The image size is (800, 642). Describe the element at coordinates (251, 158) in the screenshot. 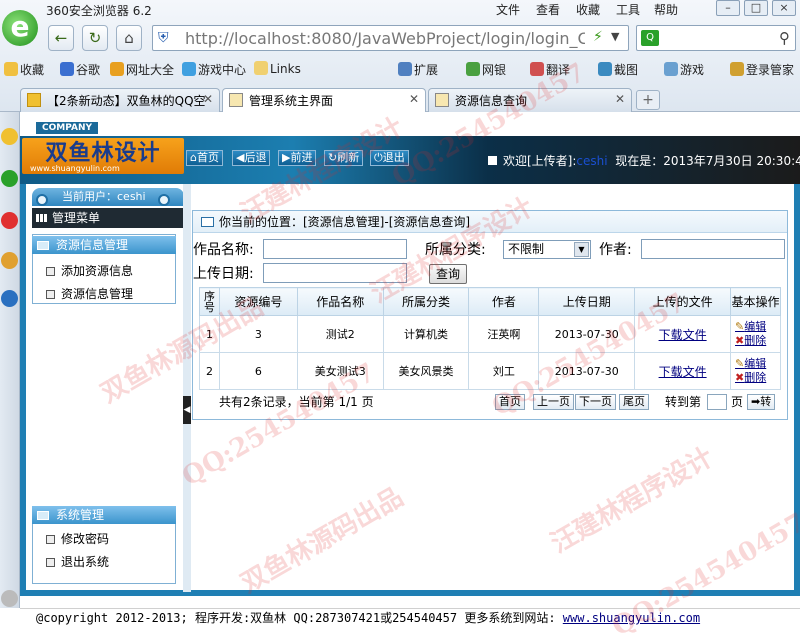

I see `nav-back-button: ◀后退` at that location.